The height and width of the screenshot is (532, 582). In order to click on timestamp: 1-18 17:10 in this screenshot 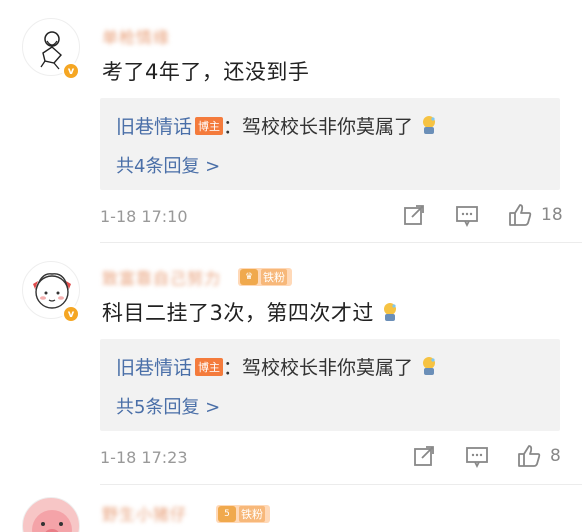, I will do `click(144, 216)`.